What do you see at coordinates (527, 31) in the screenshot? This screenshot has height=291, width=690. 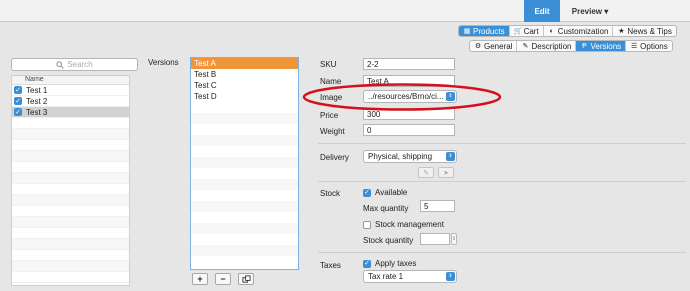 I see `tab-cart: 🛒 Cart` at bounding box center [527, 31].